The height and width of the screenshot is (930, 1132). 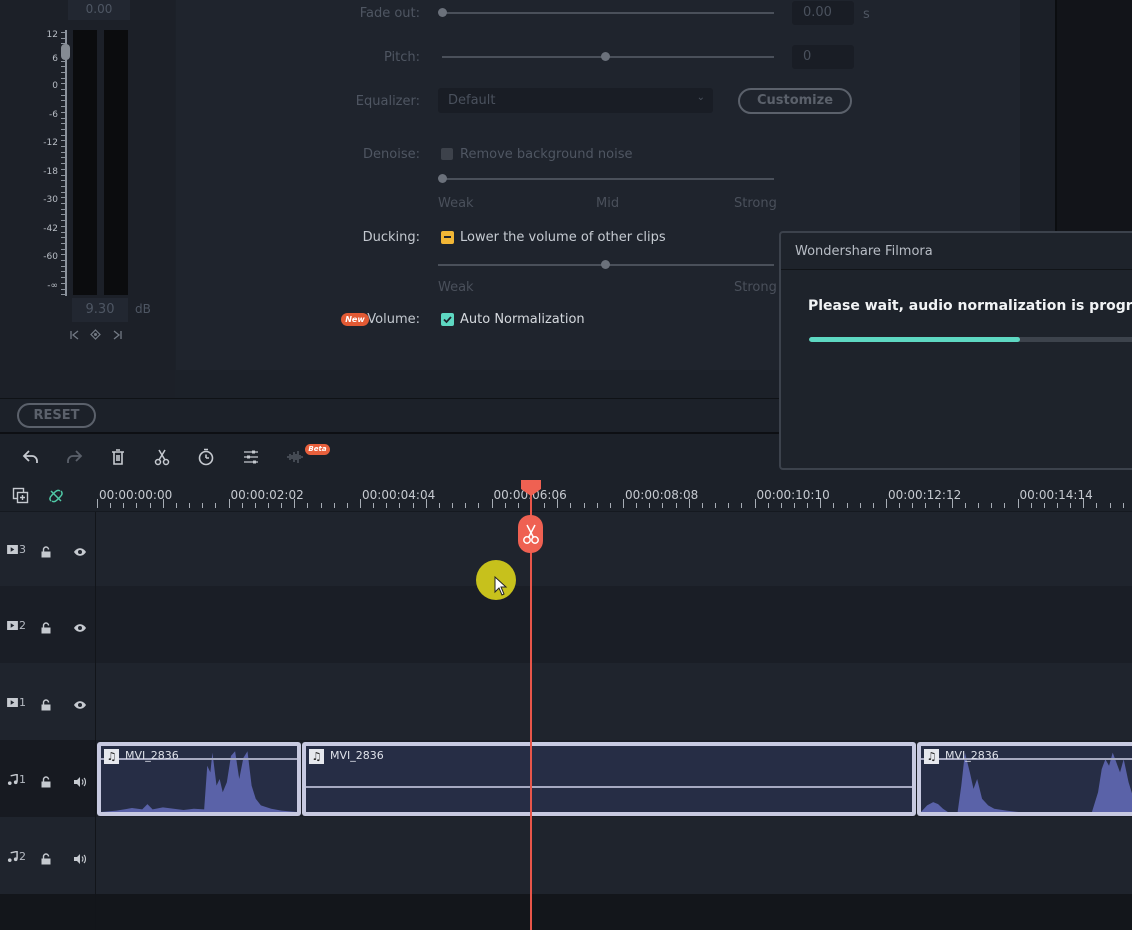 I want to click on split-icon, so click(x=162, y=457).